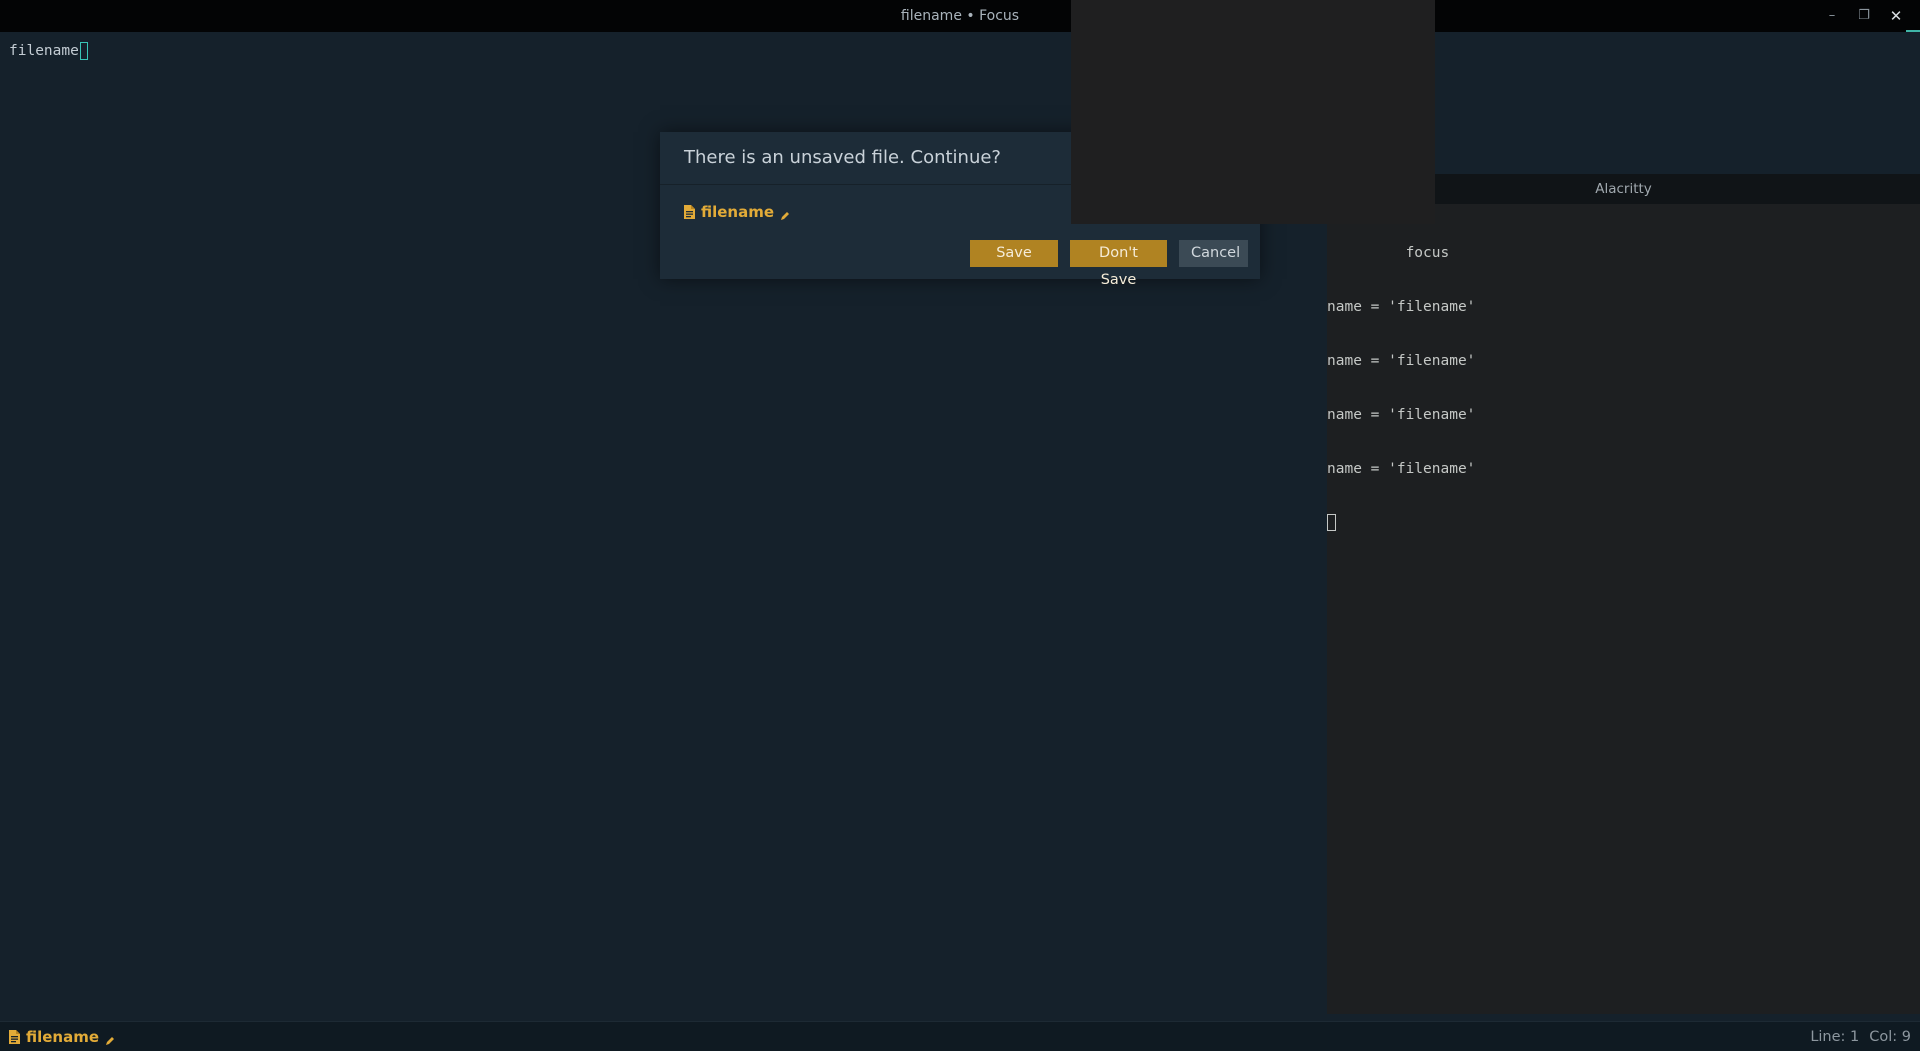 This screenshot has height=1051, width=1920. I want to click on dont-save-button: Don't Save, so click(1118, 264).